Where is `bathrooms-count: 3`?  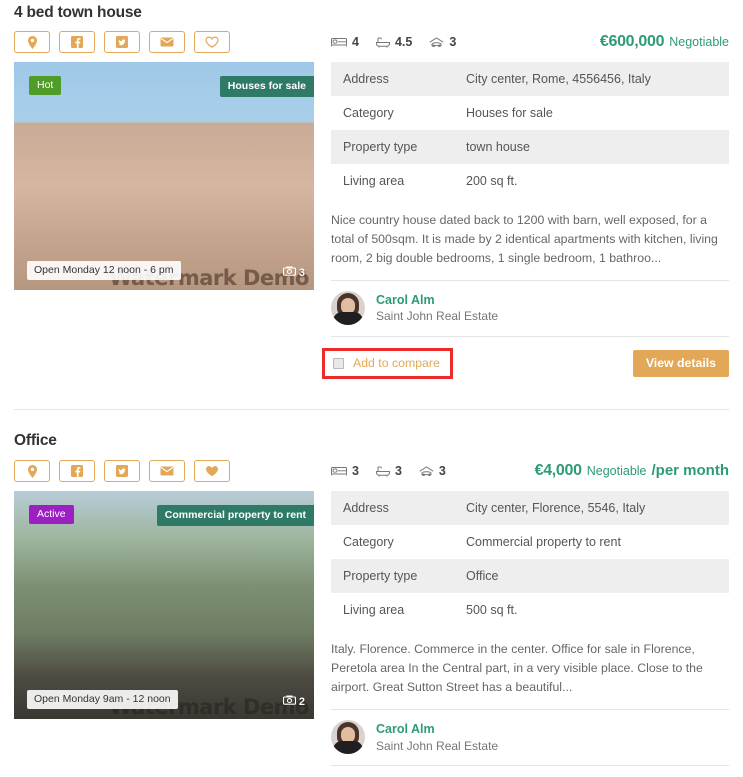
bathrooms-count: 3 is located at coordinates (398, 471).